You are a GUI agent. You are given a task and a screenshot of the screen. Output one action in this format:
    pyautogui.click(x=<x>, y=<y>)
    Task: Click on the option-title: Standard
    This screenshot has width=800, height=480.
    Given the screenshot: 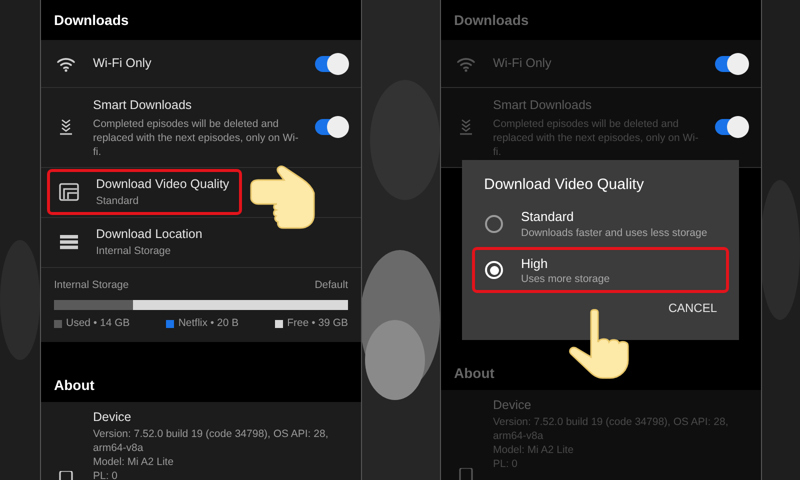 What is the action you would take?
    pyautogui.click(x=548, y=217)
    